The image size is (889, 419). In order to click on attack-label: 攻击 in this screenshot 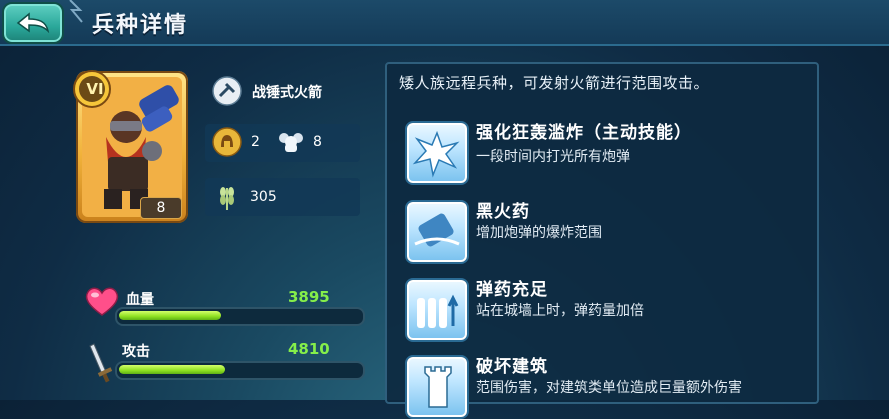, I will do `click(136, 352)`.